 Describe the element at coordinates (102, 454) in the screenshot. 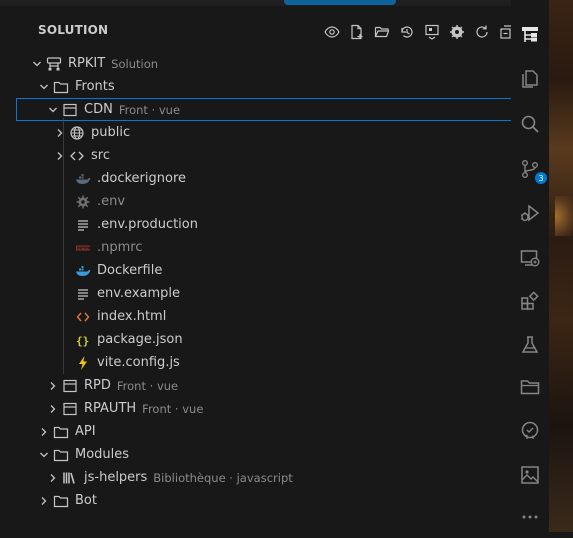

I see `tree-item-label: Modules` at that location.